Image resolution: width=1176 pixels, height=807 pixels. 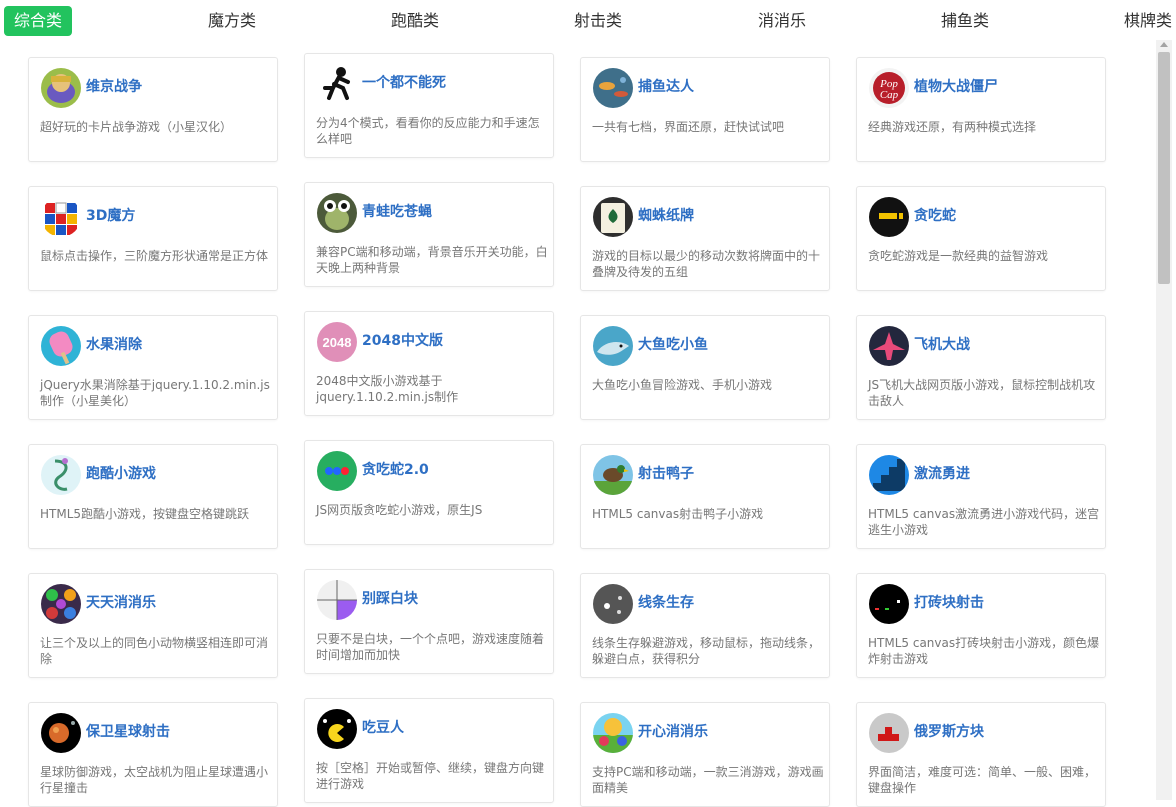 What do you see at coordinates (153, 496) in the screenshot?
I see `game-card: 跑酷小游戏 HTML5跑酷小游戏，按键盘空格键跳跃` at bounding box center [153, 496].